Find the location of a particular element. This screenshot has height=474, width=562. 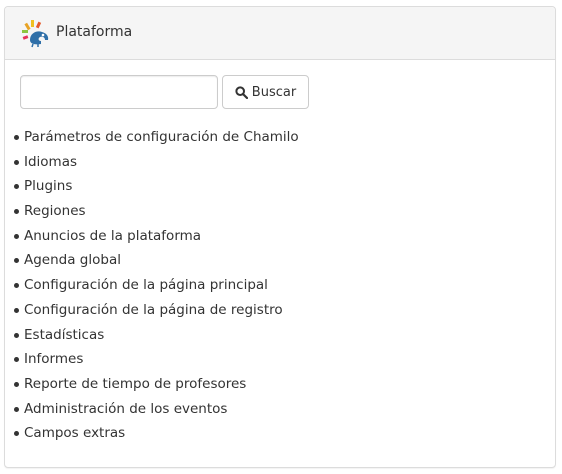

menu-link-idiomas: Idiomas is located at coordinates (50, 162).